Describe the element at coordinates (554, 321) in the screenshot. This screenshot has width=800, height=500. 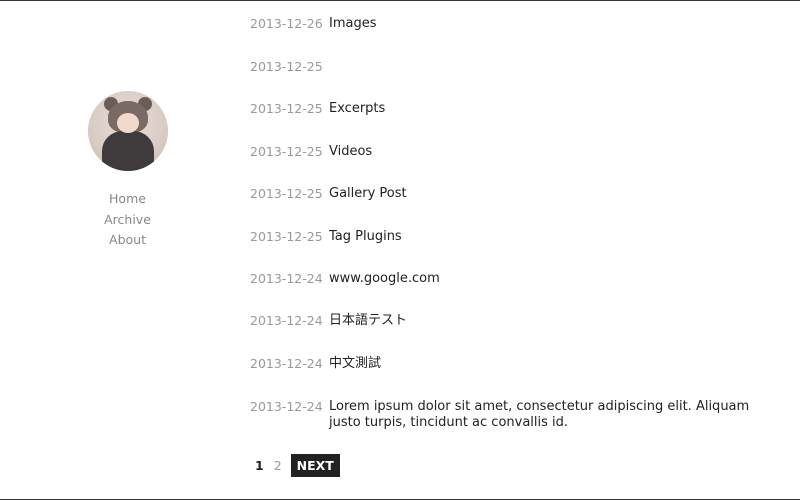
I see `post-title-link: 日本語テスト` at that location.